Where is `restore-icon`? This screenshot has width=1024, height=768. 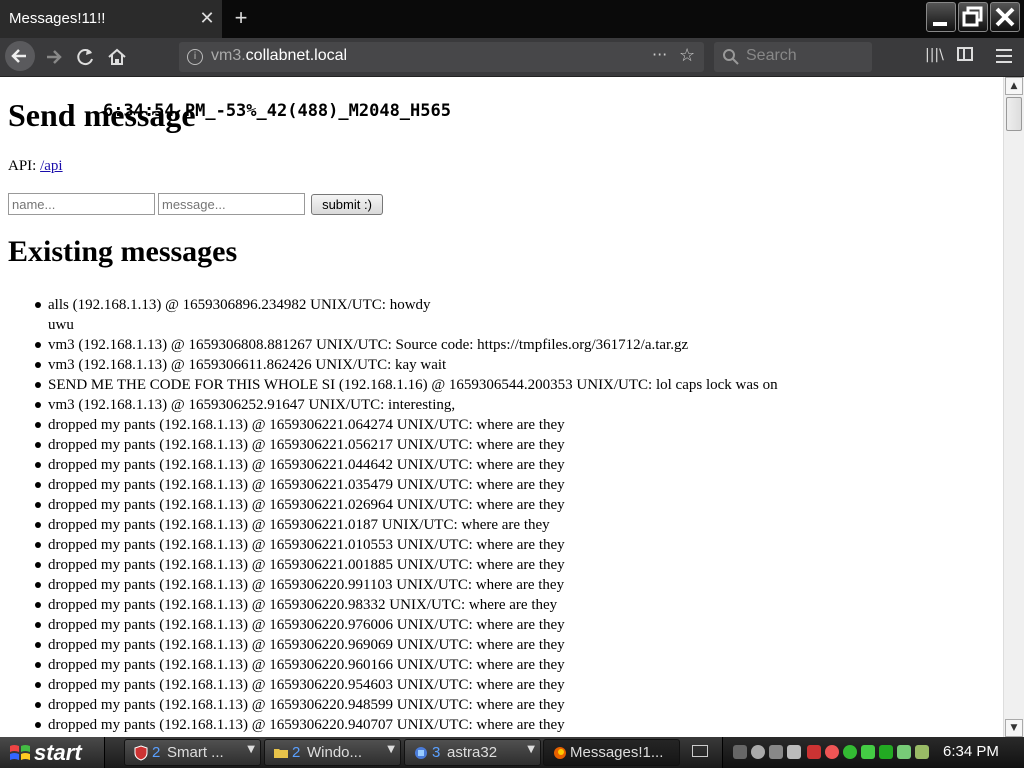 restore-icon is located at coordinates (972, 16).